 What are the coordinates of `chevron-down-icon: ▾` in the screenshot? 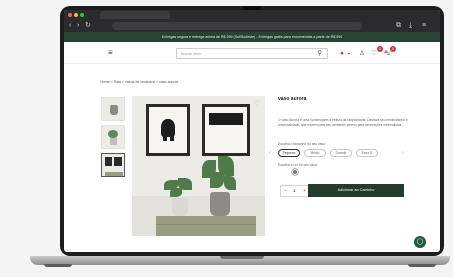 It's located at (349, 54).